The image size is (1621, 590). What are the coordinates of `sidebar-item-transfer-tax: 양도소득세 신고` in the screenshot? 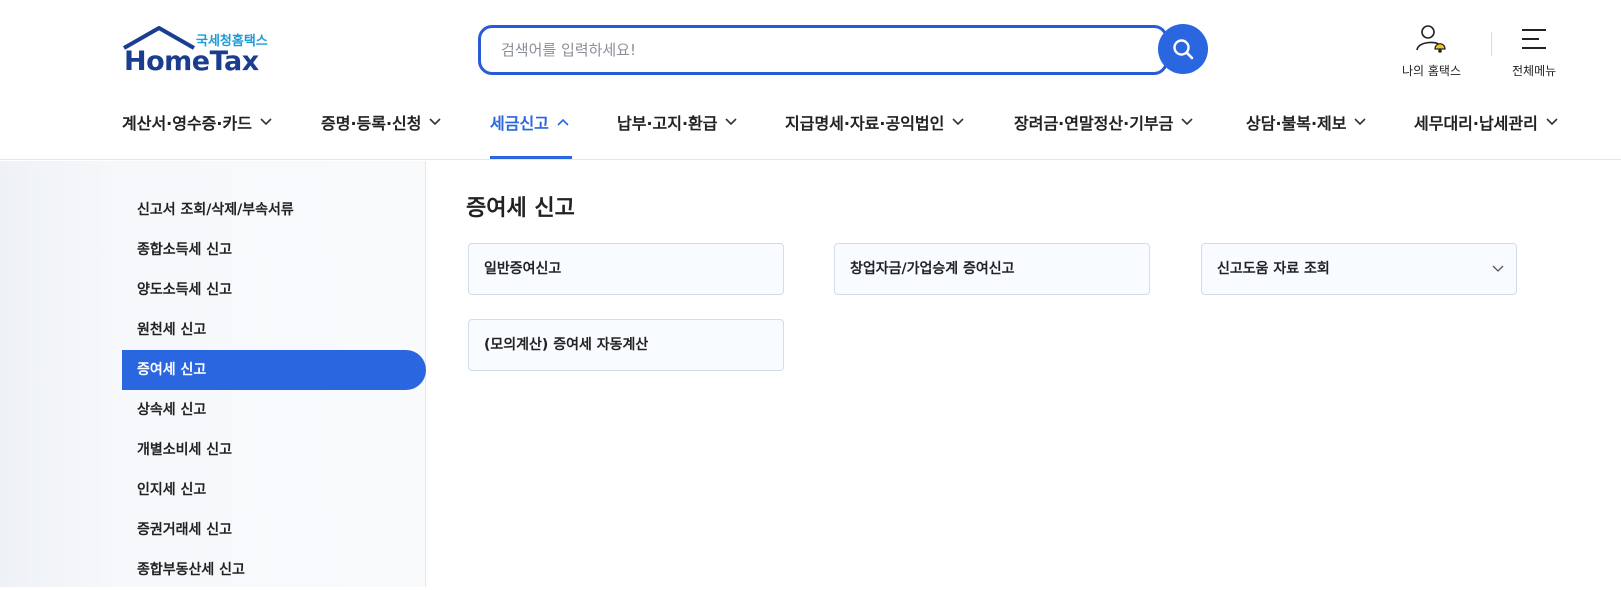 It's located at (274, 290).